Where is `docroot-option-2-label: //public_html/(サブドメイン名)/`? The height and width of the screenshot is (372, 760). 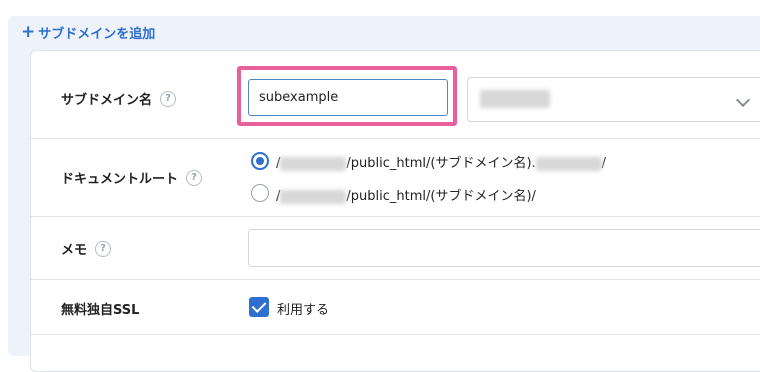
docroot-option-2-label: //public_html/(サブドメイン名)/ is located at coordinates (406, 194).